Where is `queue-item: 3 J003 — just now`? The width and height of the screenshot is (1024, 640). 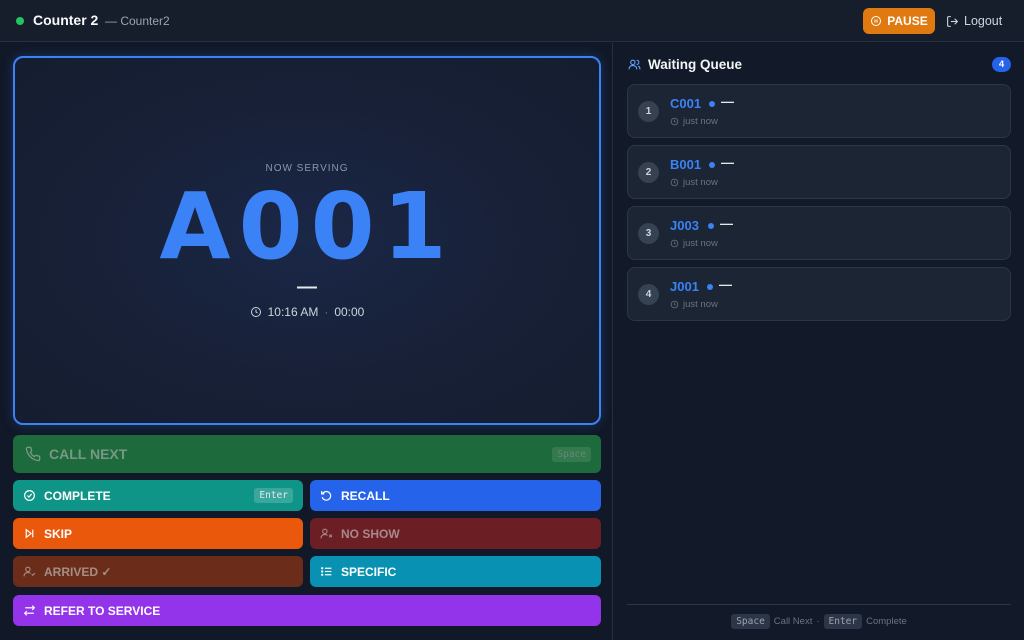 queue-item: 3 J003 — just now is located at coordinates (819, 233).